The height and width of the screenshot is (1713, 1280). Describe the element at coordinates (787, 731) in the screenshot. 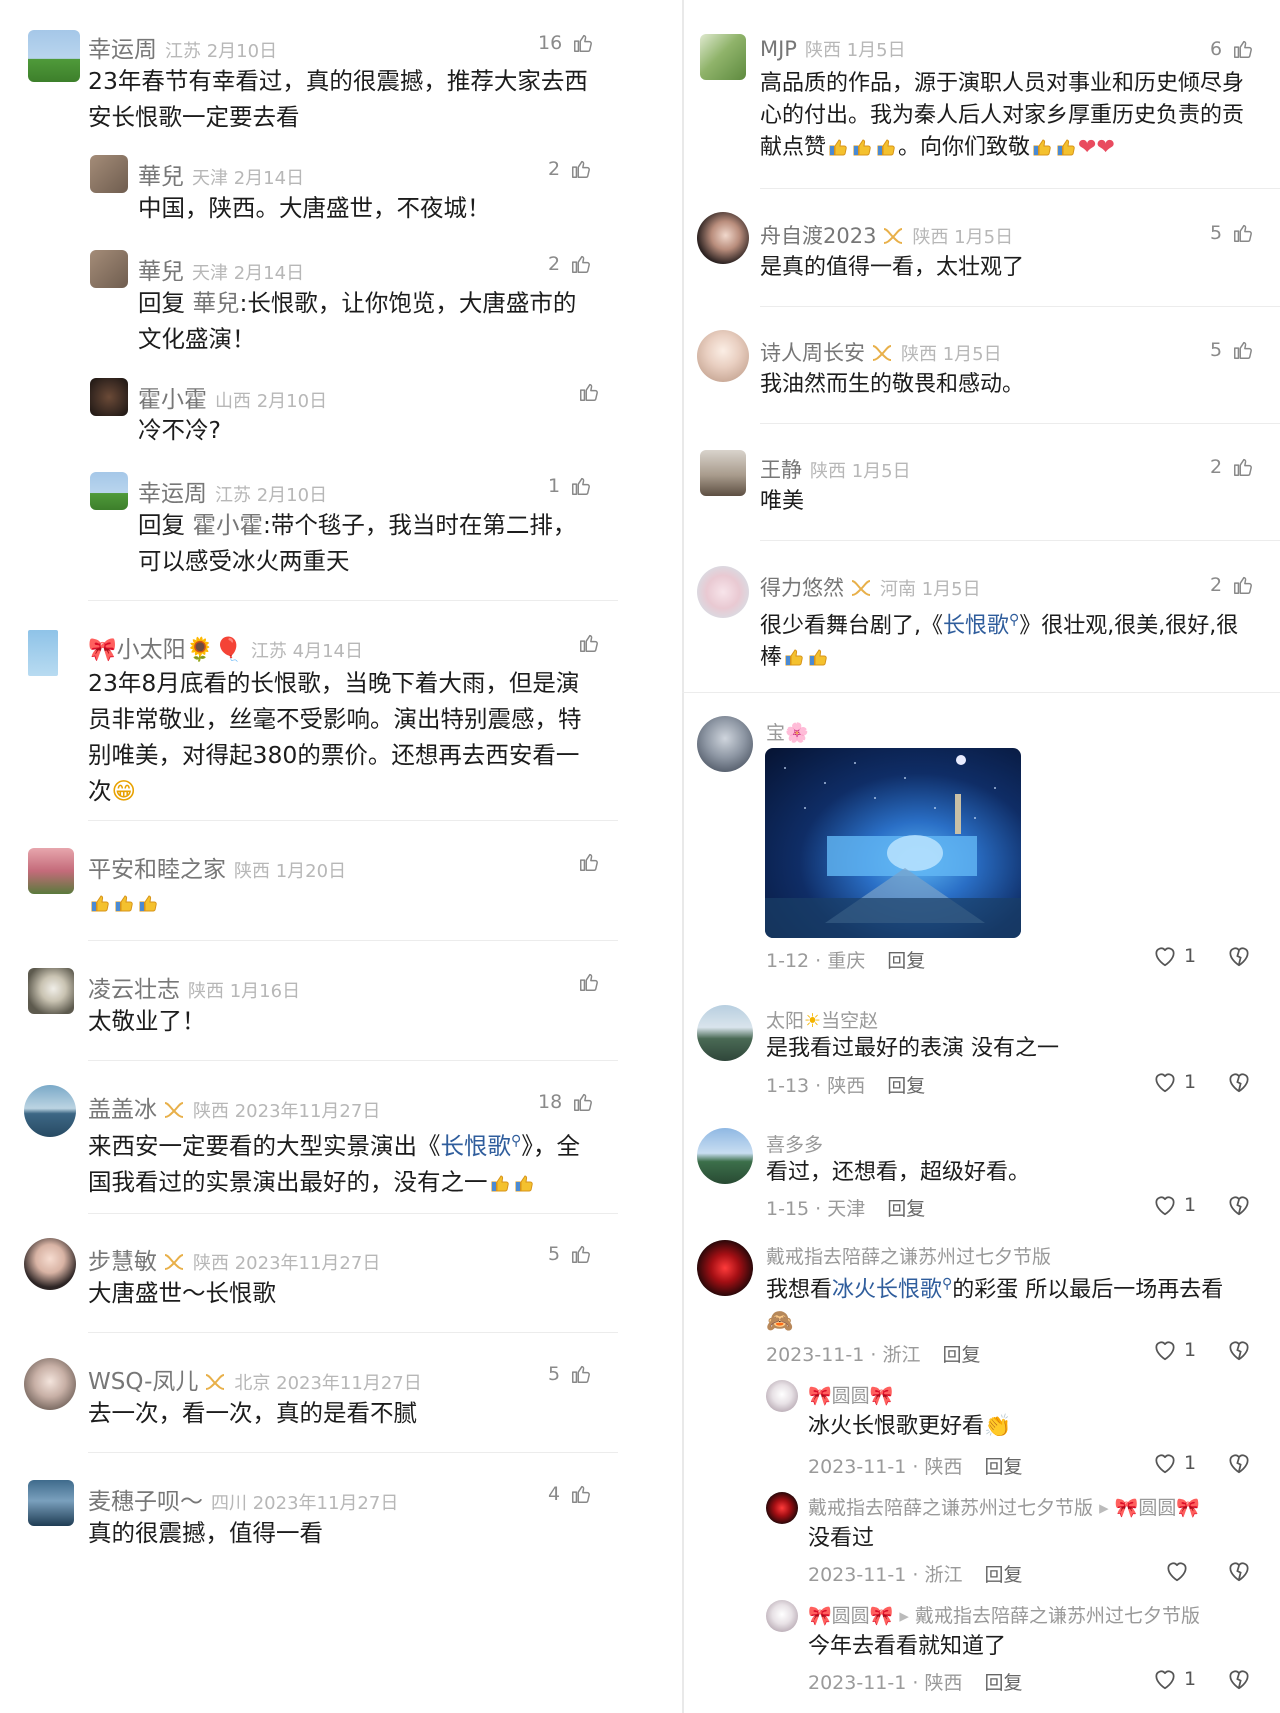

I see `commenter-name: 宝🌸` at that location.